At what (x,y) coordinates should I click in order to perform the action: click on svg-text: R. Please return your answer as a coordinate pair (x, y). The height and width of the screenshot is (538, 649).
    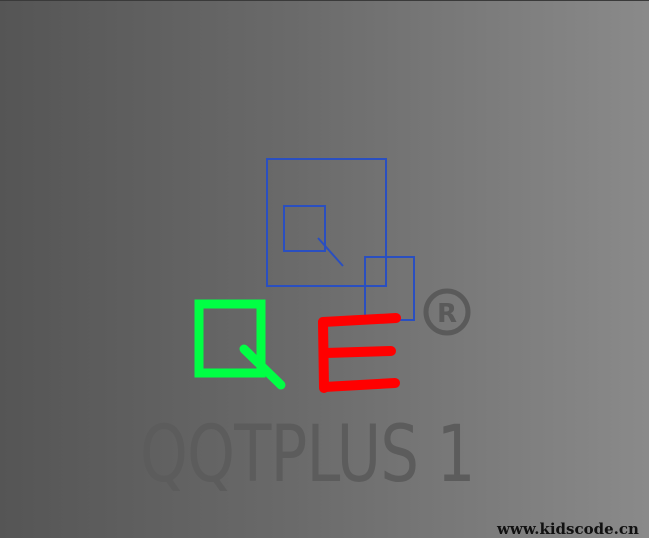
    Looking at the image, I should click on (447, 314).